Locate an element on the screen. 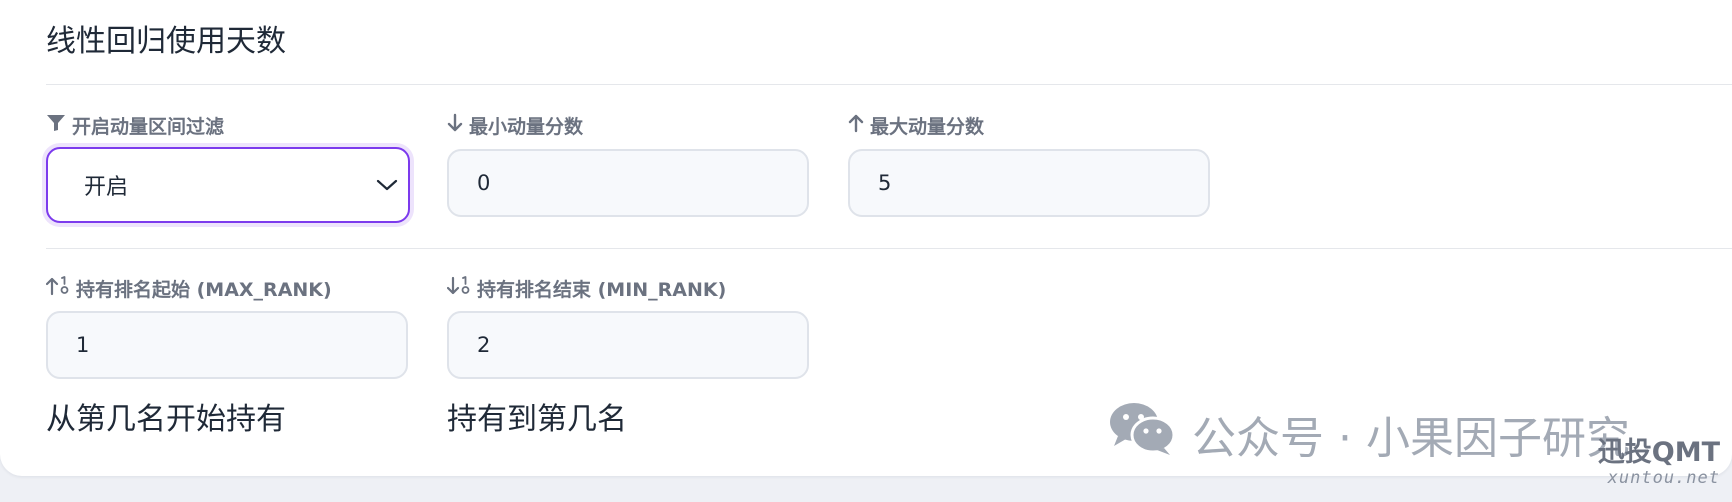 This screenshot has width=1732, height=502. max-momentum-value: 5 is located at coordinates (885, 183).